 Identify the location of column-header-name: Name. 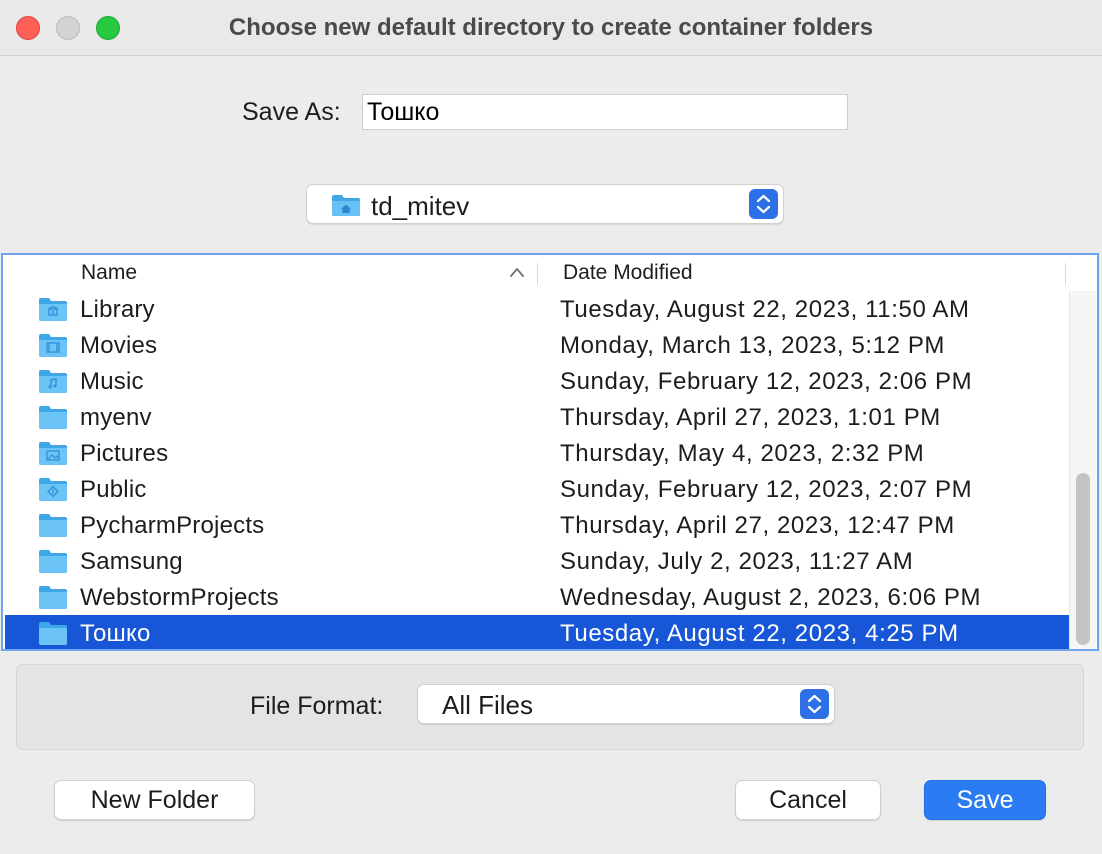
(109, 273).